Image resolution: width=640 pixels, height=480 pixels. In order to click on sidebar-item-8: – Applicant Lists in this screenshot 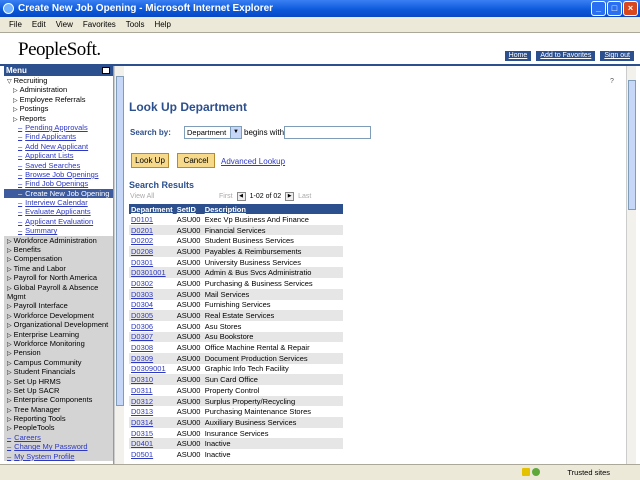, I will do `click(58, 155)`.